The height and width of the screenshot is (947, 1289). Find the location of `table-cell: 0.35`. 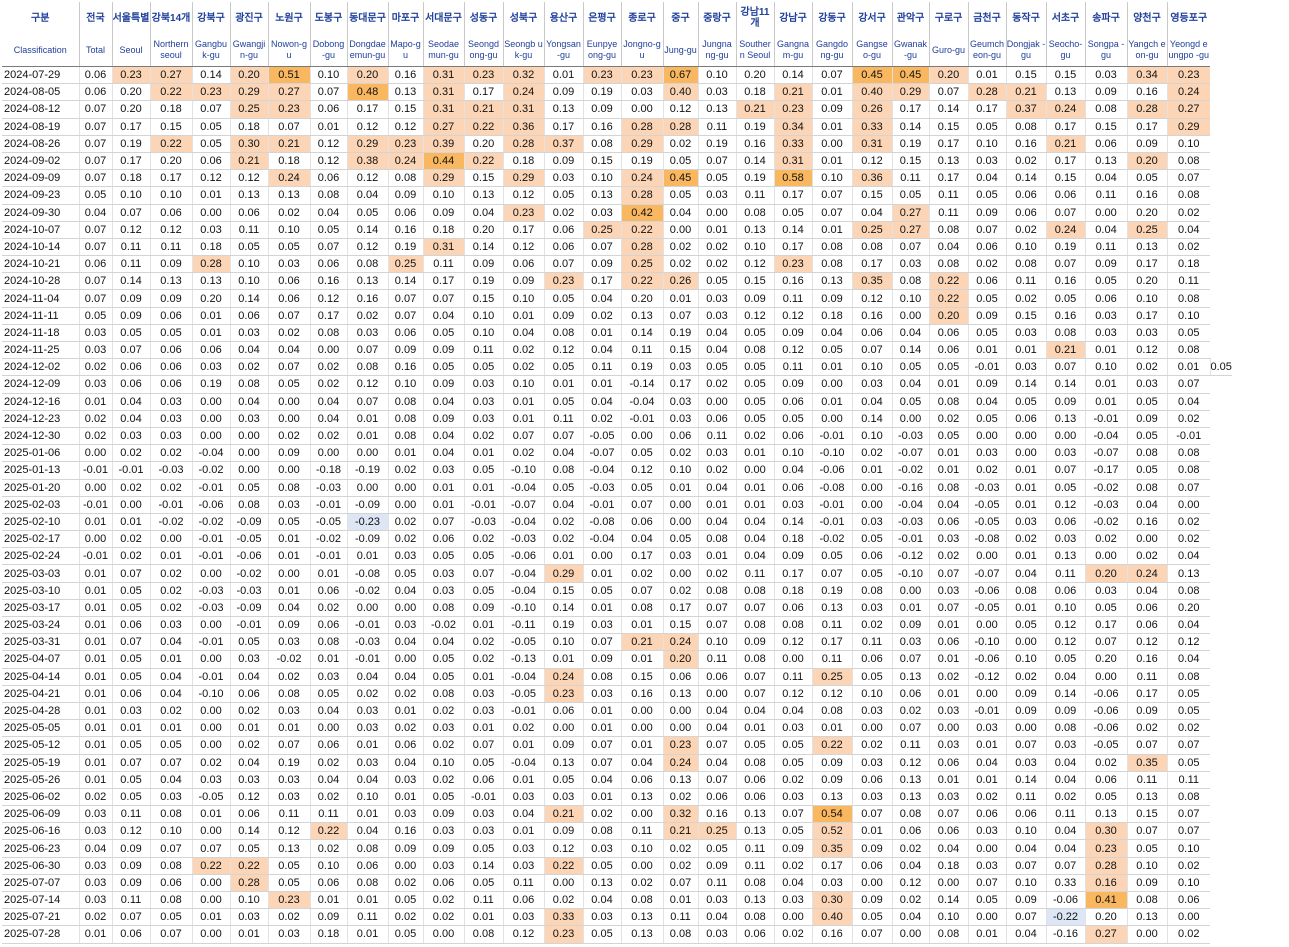

table-cell: 0.35 is located at coordinates (1146, 763).